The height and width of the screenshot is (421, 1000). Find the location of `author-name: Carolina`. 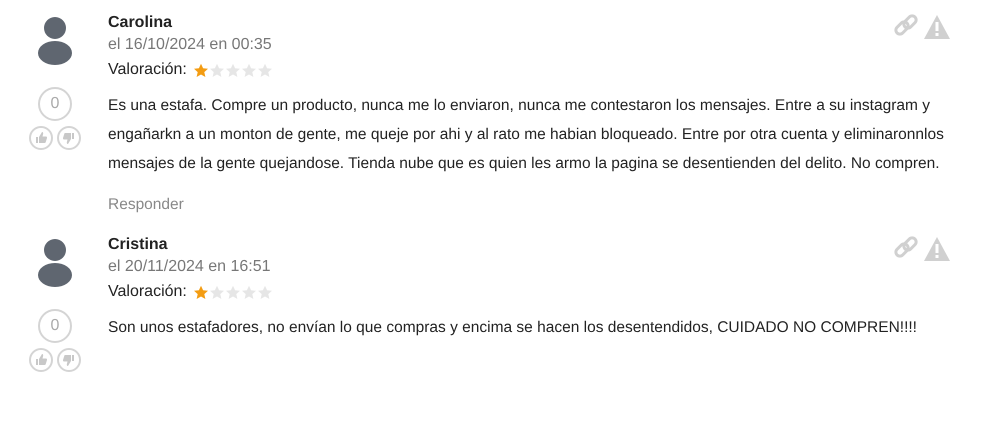

author-name: Carolina is located at coordinates (141, 23).